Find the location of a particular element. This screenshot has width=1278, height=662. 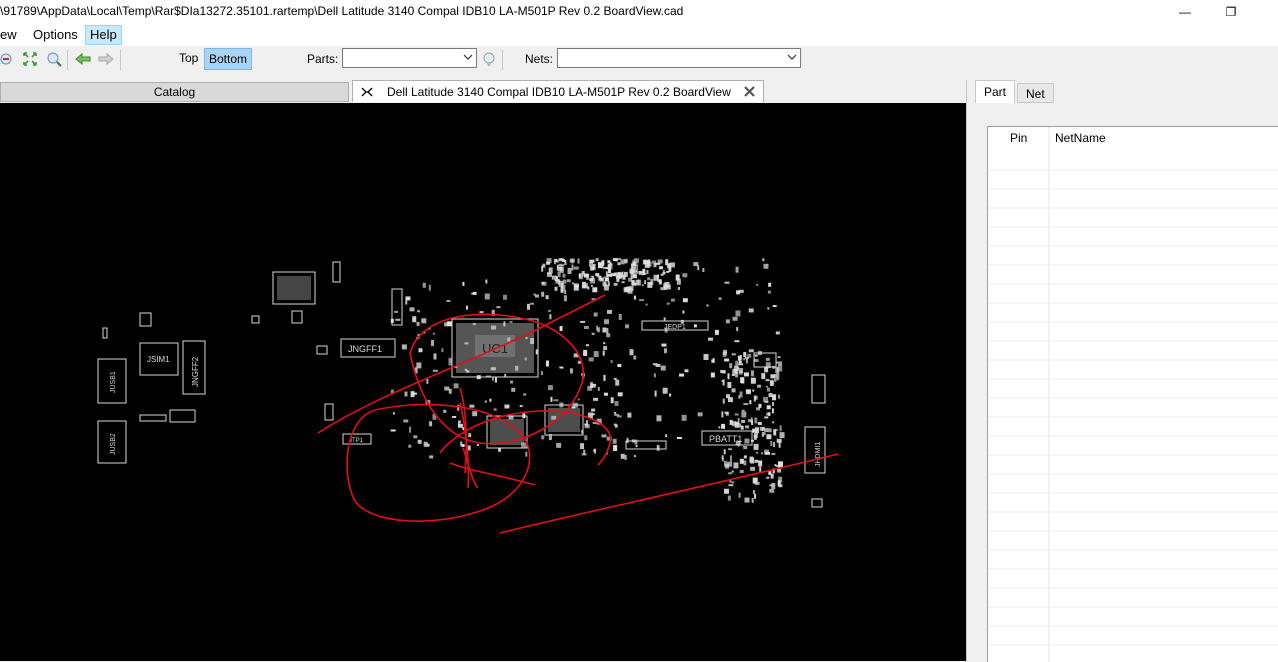

tab-net: Net is located at coordinates (1035, 93).